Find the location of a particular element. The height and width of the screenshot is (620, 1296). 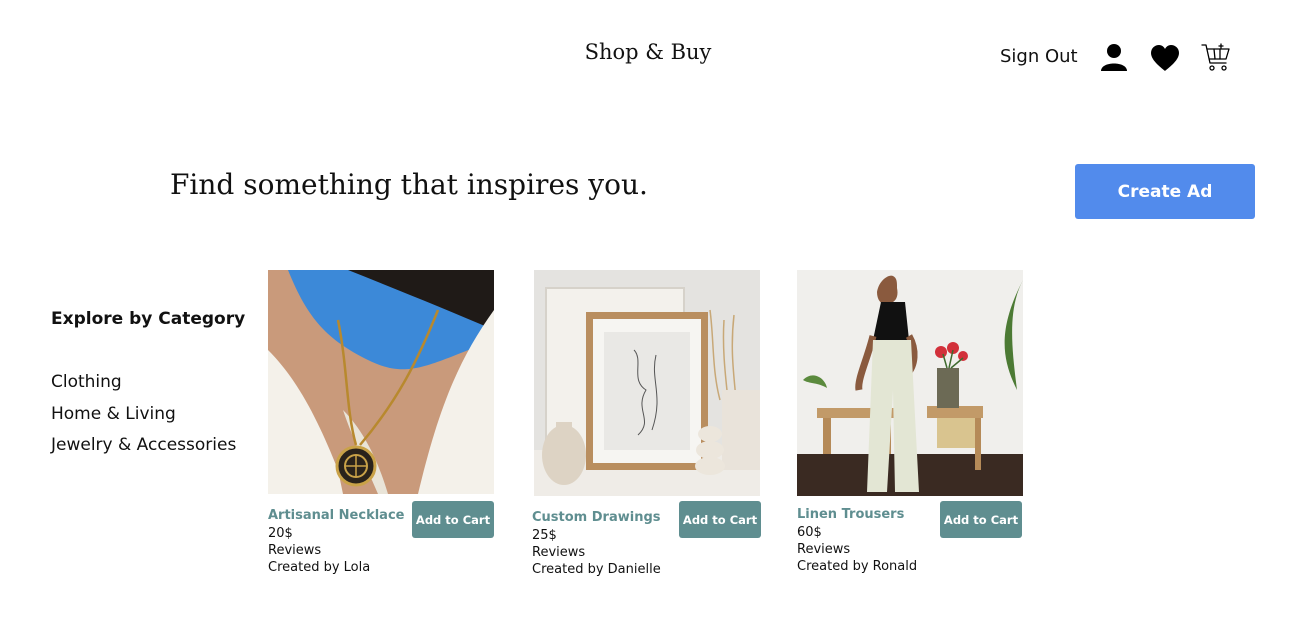

category-heading: Explore by Category is located at coordinates (148, 319).